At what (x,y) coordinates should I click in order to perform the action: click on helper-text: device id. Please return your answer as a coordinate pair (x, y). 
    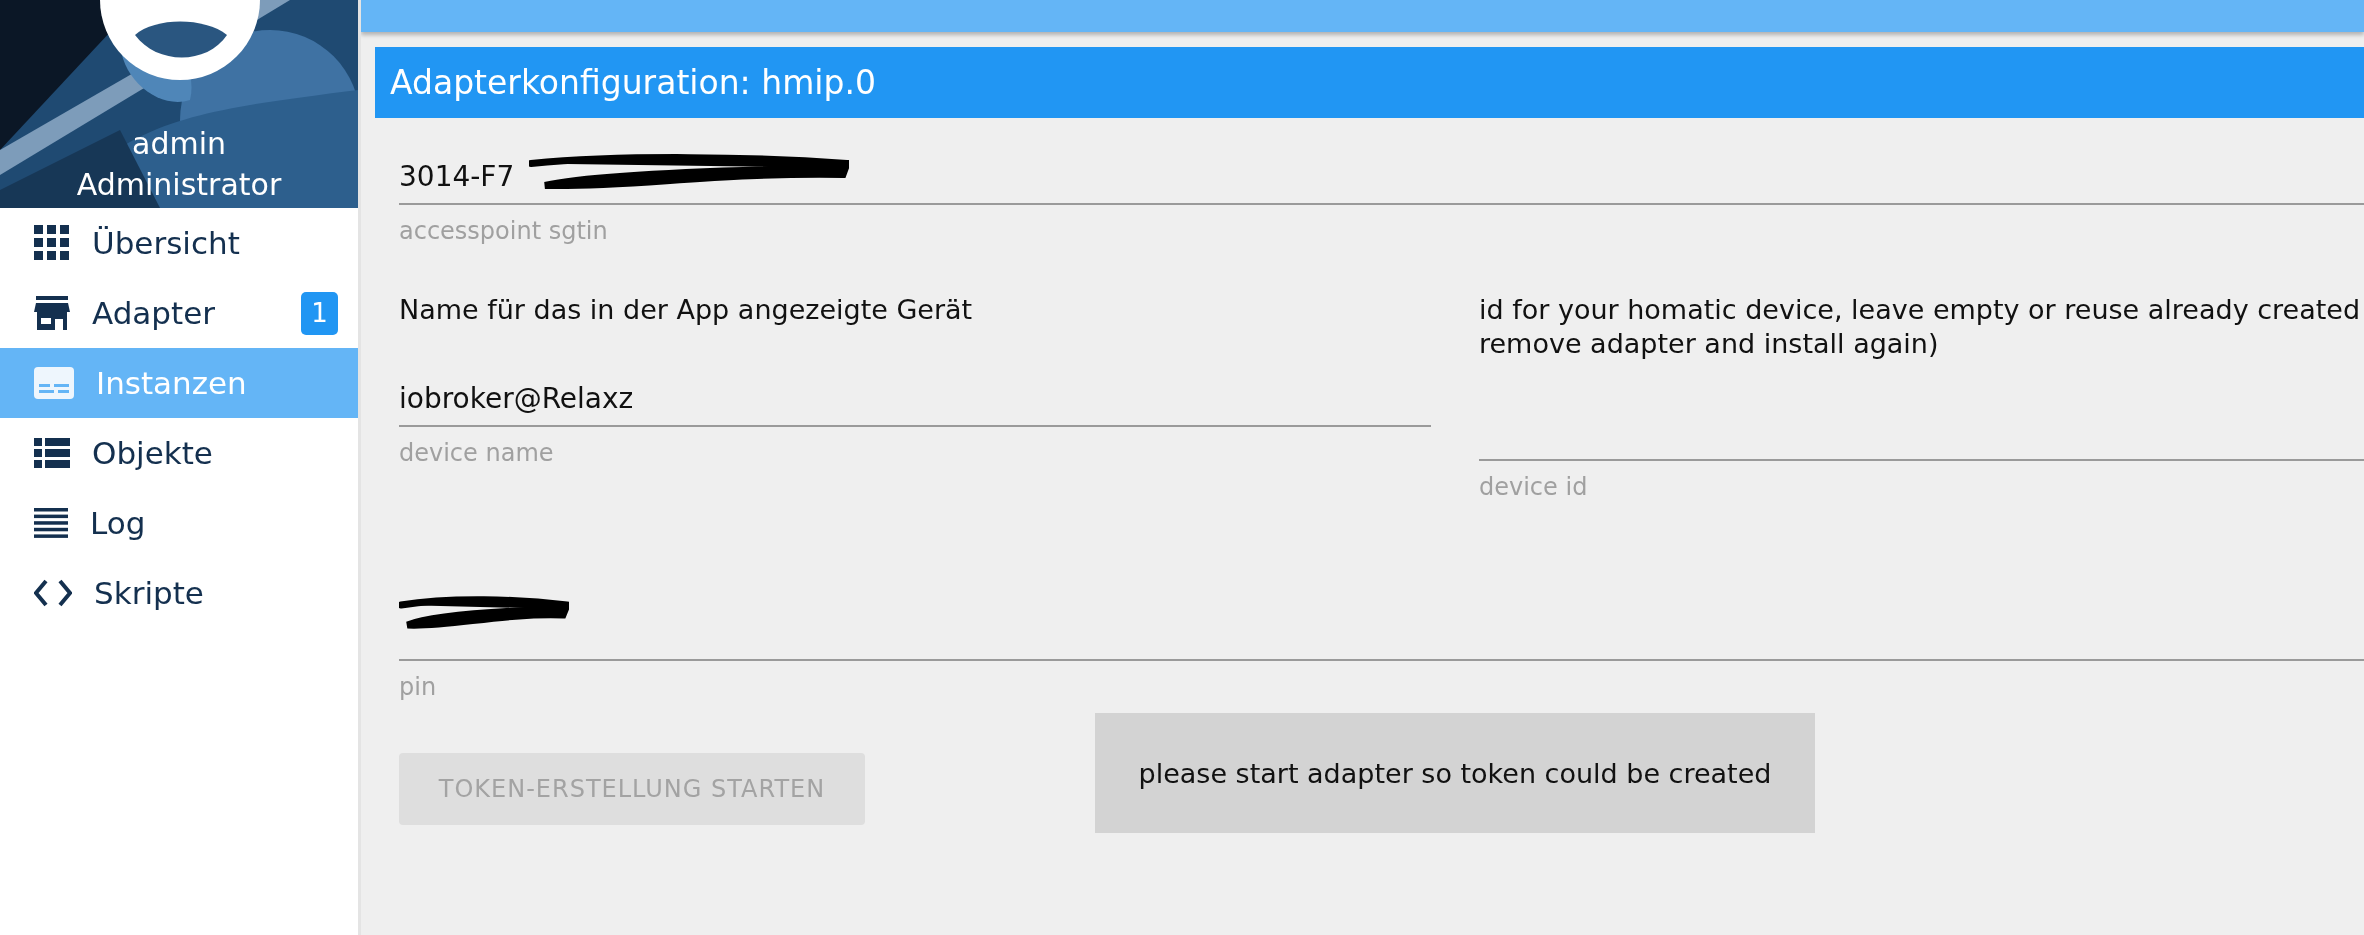
    Looking at the image, I should click on (1534, 487).